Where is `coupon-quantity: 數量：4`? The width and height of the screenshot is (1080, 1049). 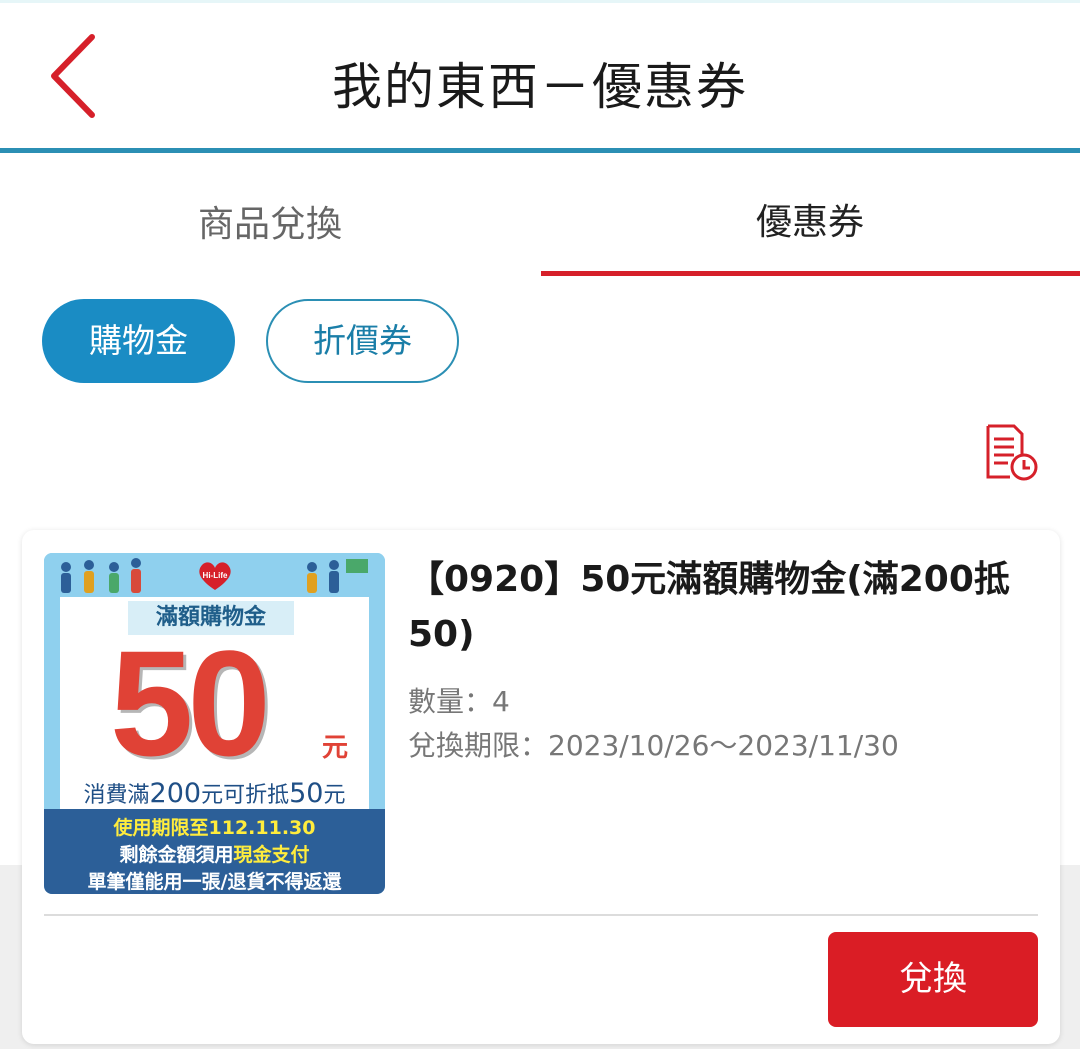 coupon-quantity: 數量：4 is located at coordinates (459, 701).